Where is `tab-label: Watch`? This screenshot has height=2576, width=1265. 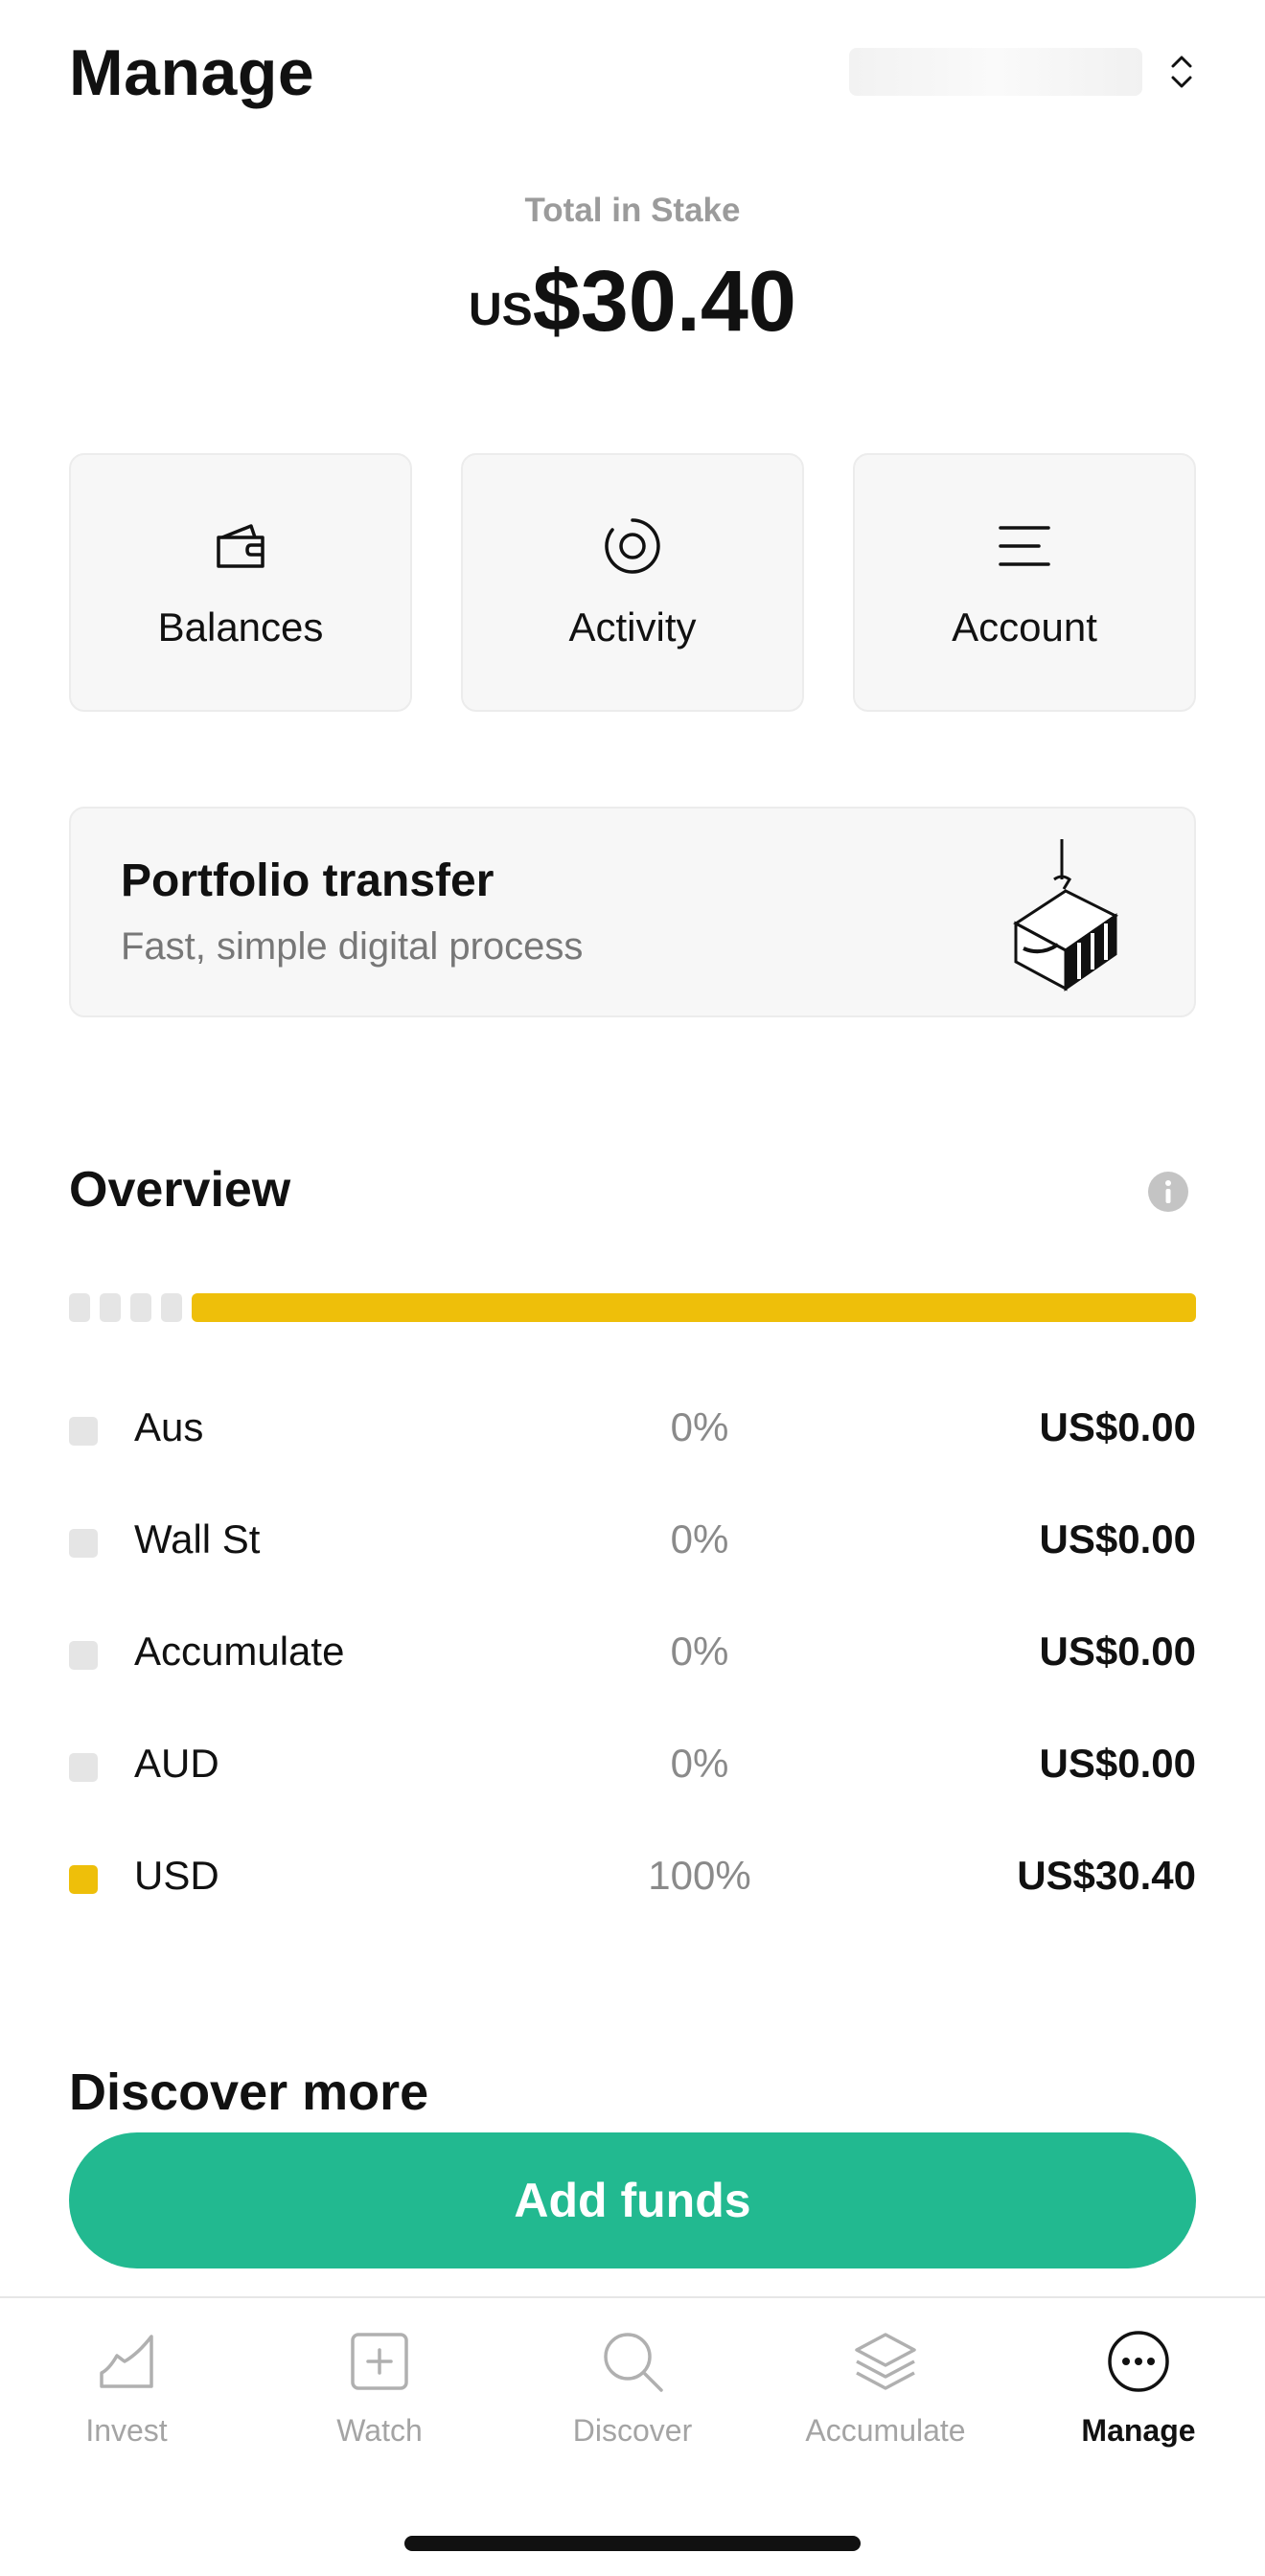
tab-label: Watch is located at coordinates (379, 2430).